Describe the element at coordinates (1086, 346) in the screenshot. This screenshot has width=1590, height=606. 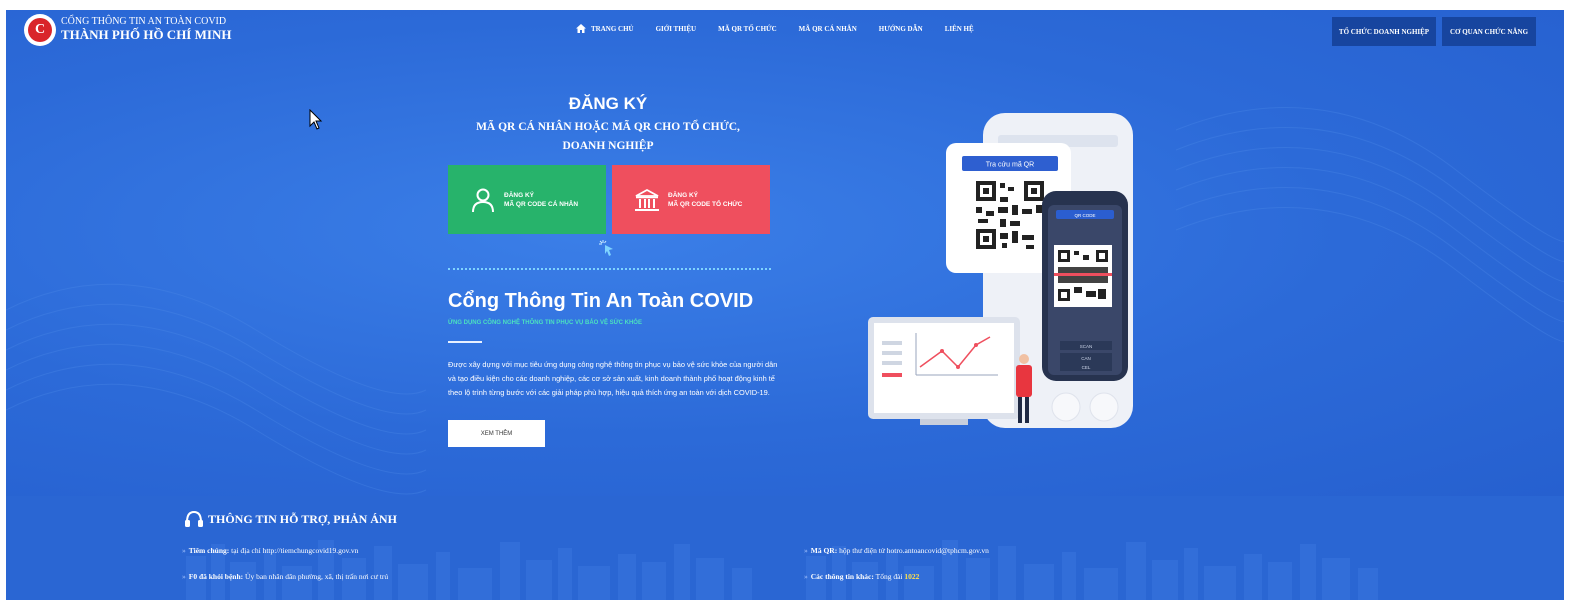
I see `scan-label: SCAN` at that location.